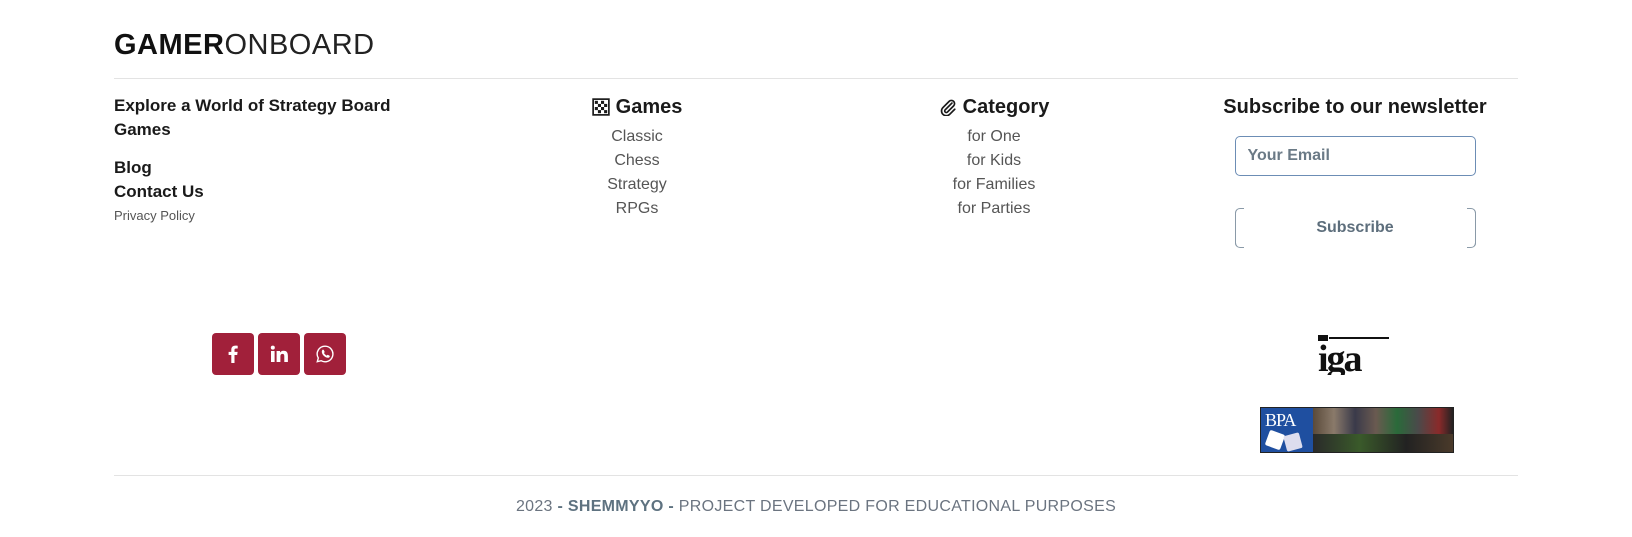 The width and height of the screenshot is (1632, 537). What do you see at coordinates (1355, 107) in the screenshot?
I see `newsletter-title: Subscribe to our newsletter` at bounding box center [1355, 107].